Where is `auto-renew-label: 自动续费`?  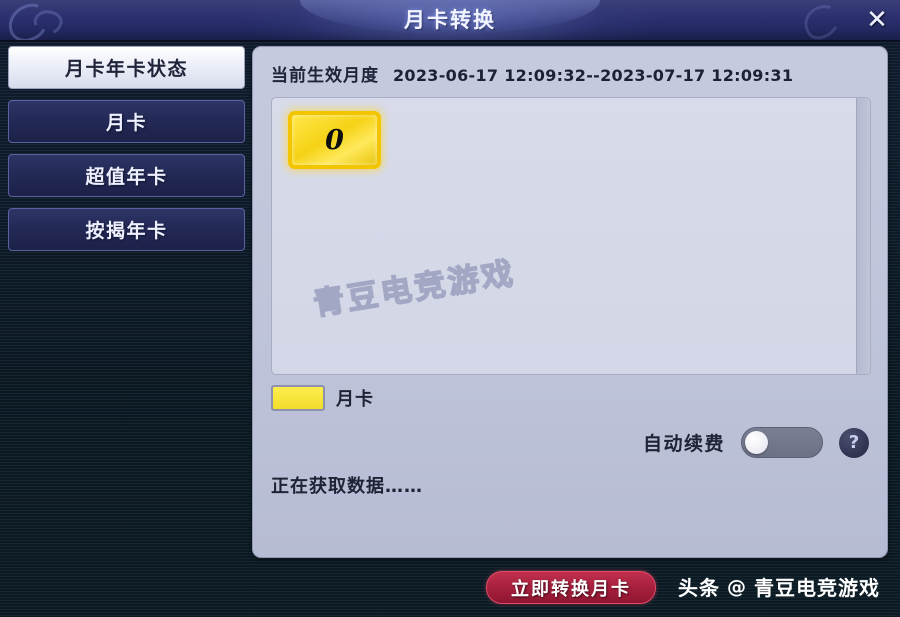
auto-renew-label: 自动续费 is located at coordinates (683, 444).